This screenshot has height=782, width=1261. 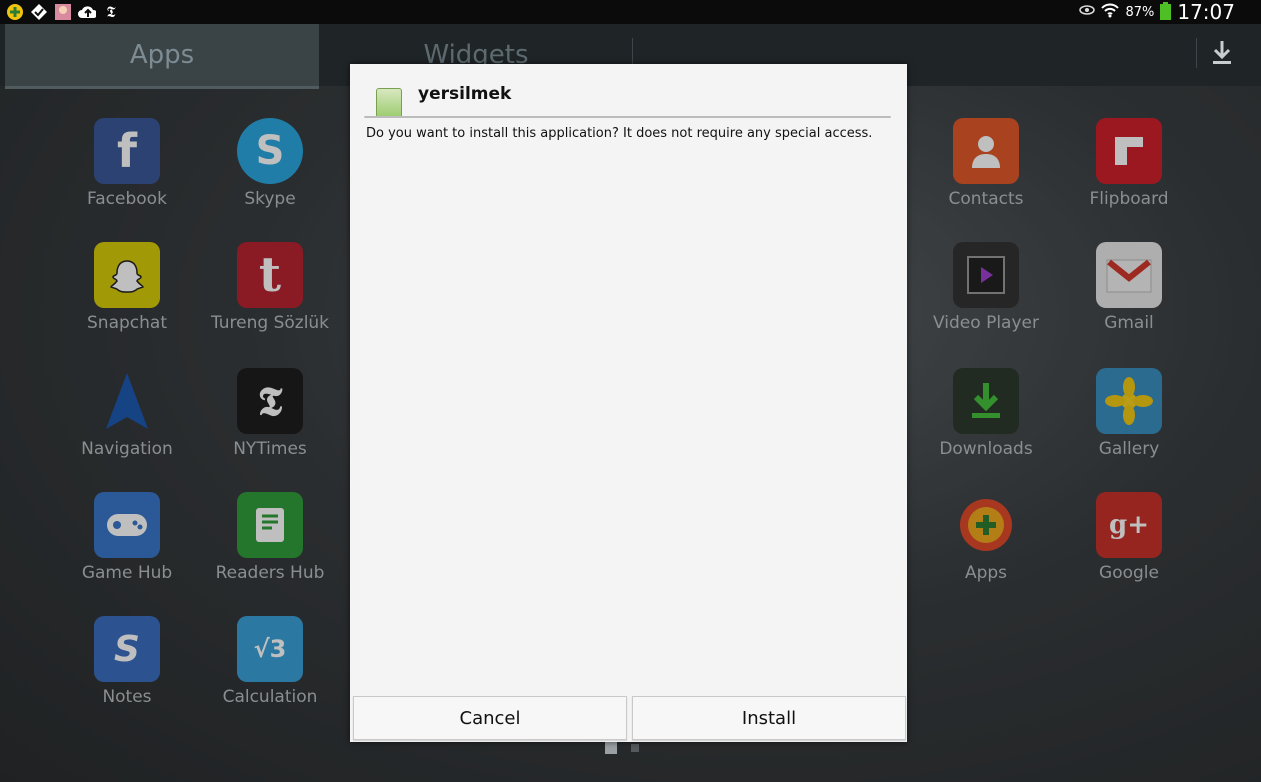 What do you see at coordinates (769, 718) in the screenshot?
I see `install-button: Install` at bounding box center [769, 718].